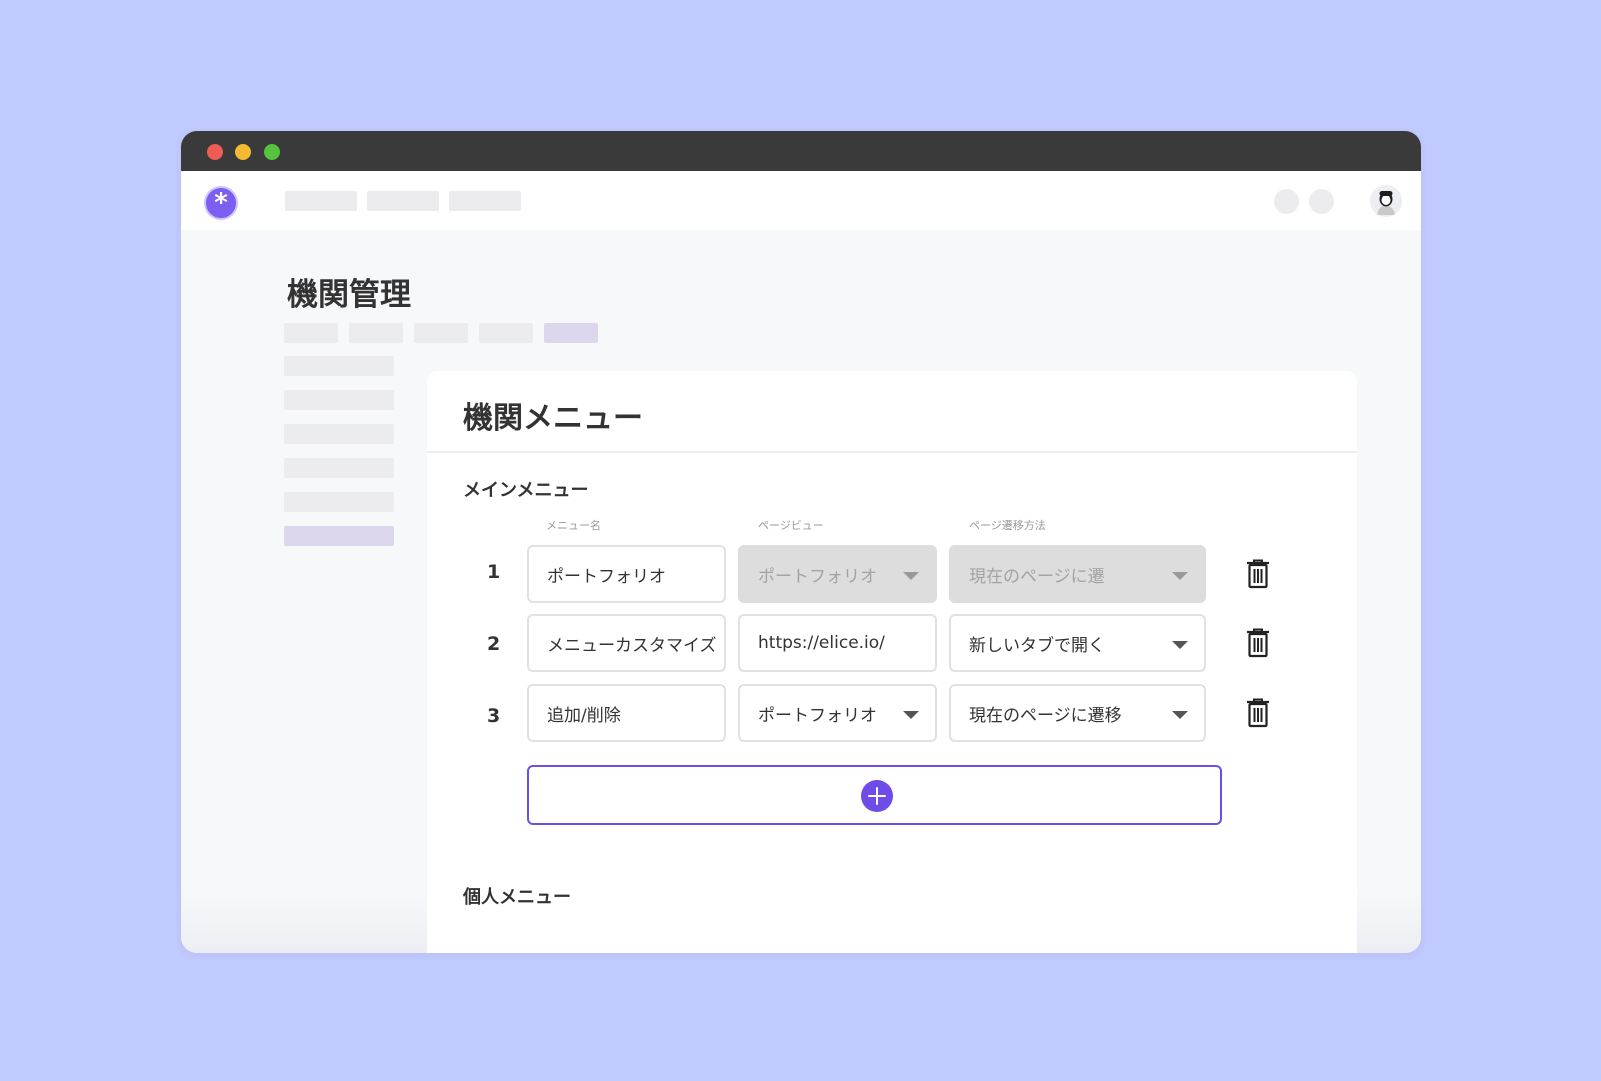  I want to click on row-number: 1, so click(494, 572).